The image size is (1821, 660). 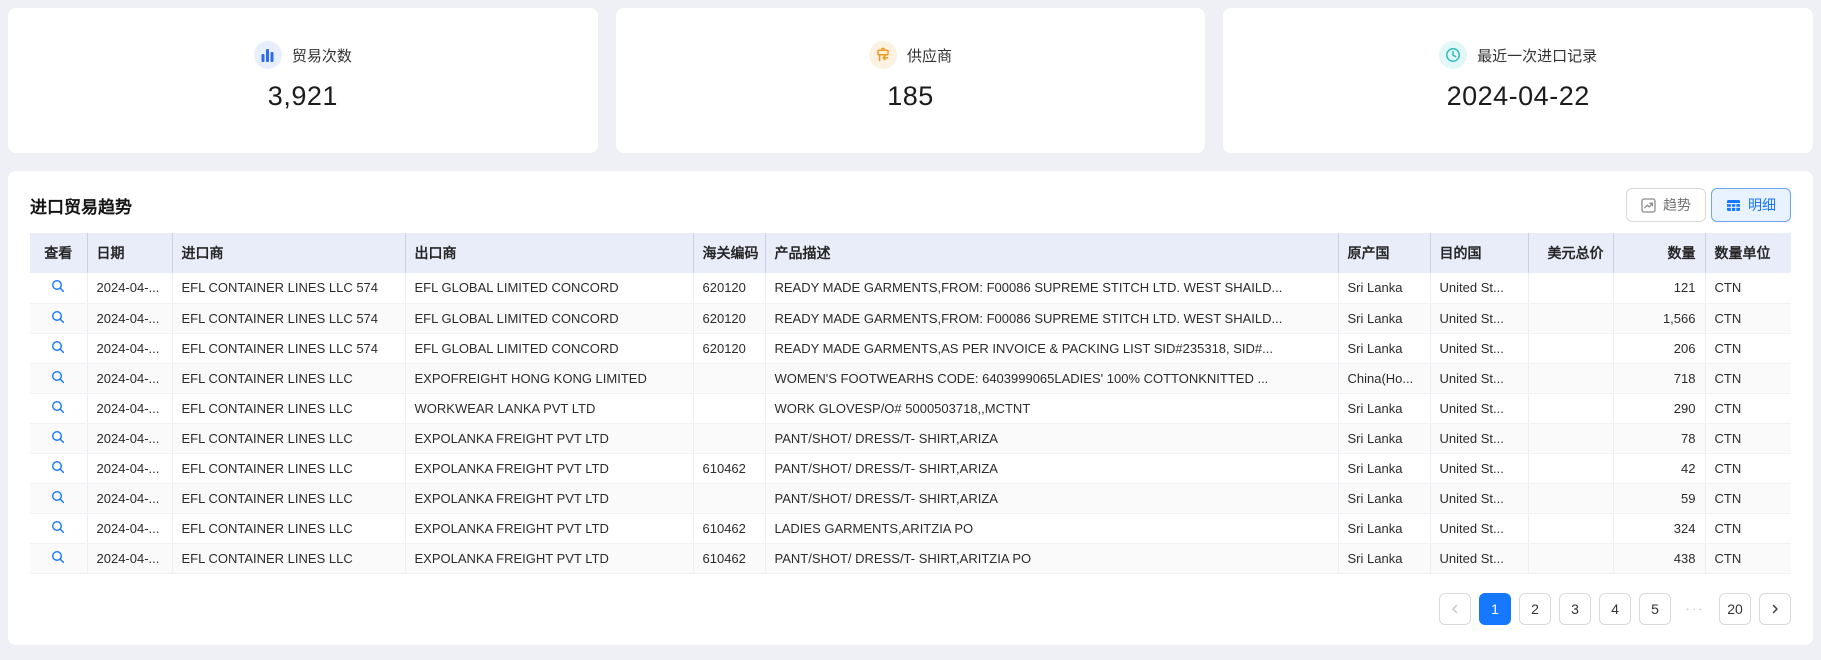 What do you see at coordinates (1655, 608) in the screenshot?
I see `page-button-5: 5` at bounding box center [1655, 608].